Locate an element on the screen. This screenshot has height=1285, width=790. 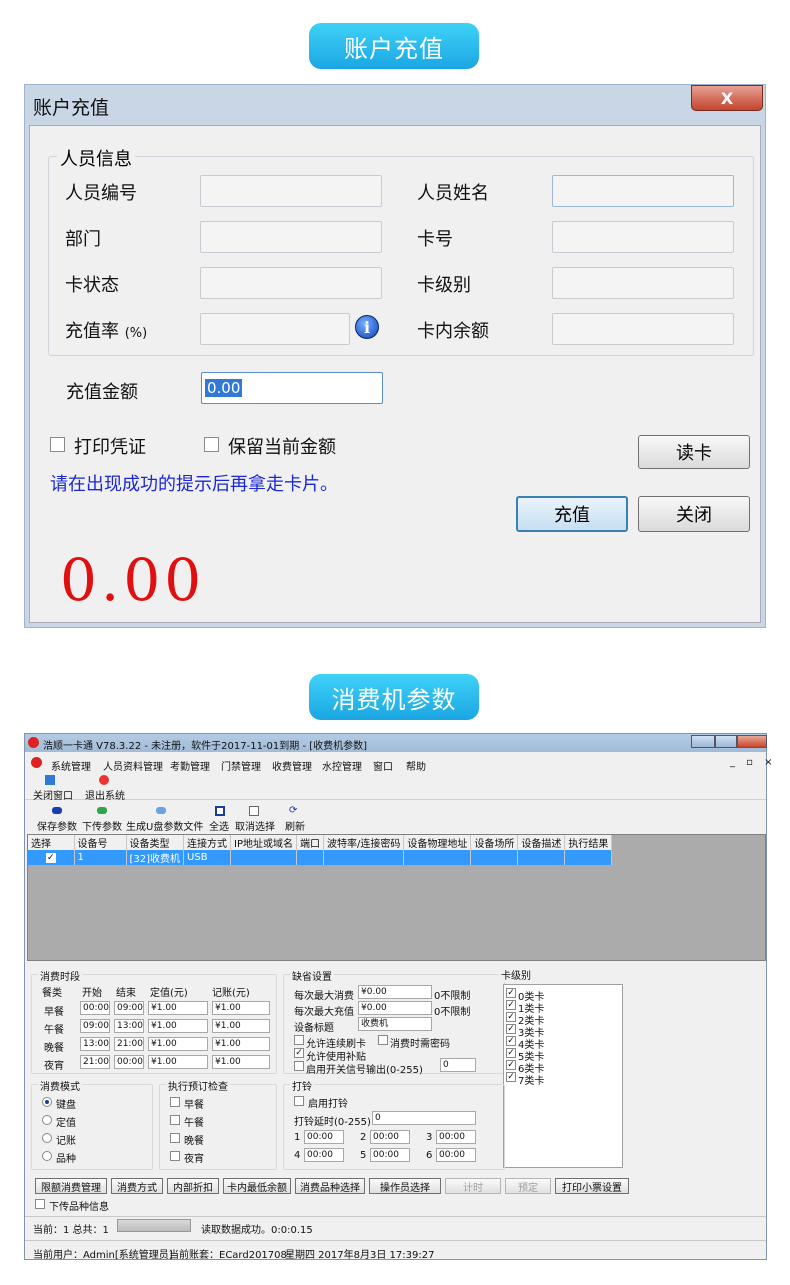
list-item: 7类卡 is located at coordinates (531, 1079).